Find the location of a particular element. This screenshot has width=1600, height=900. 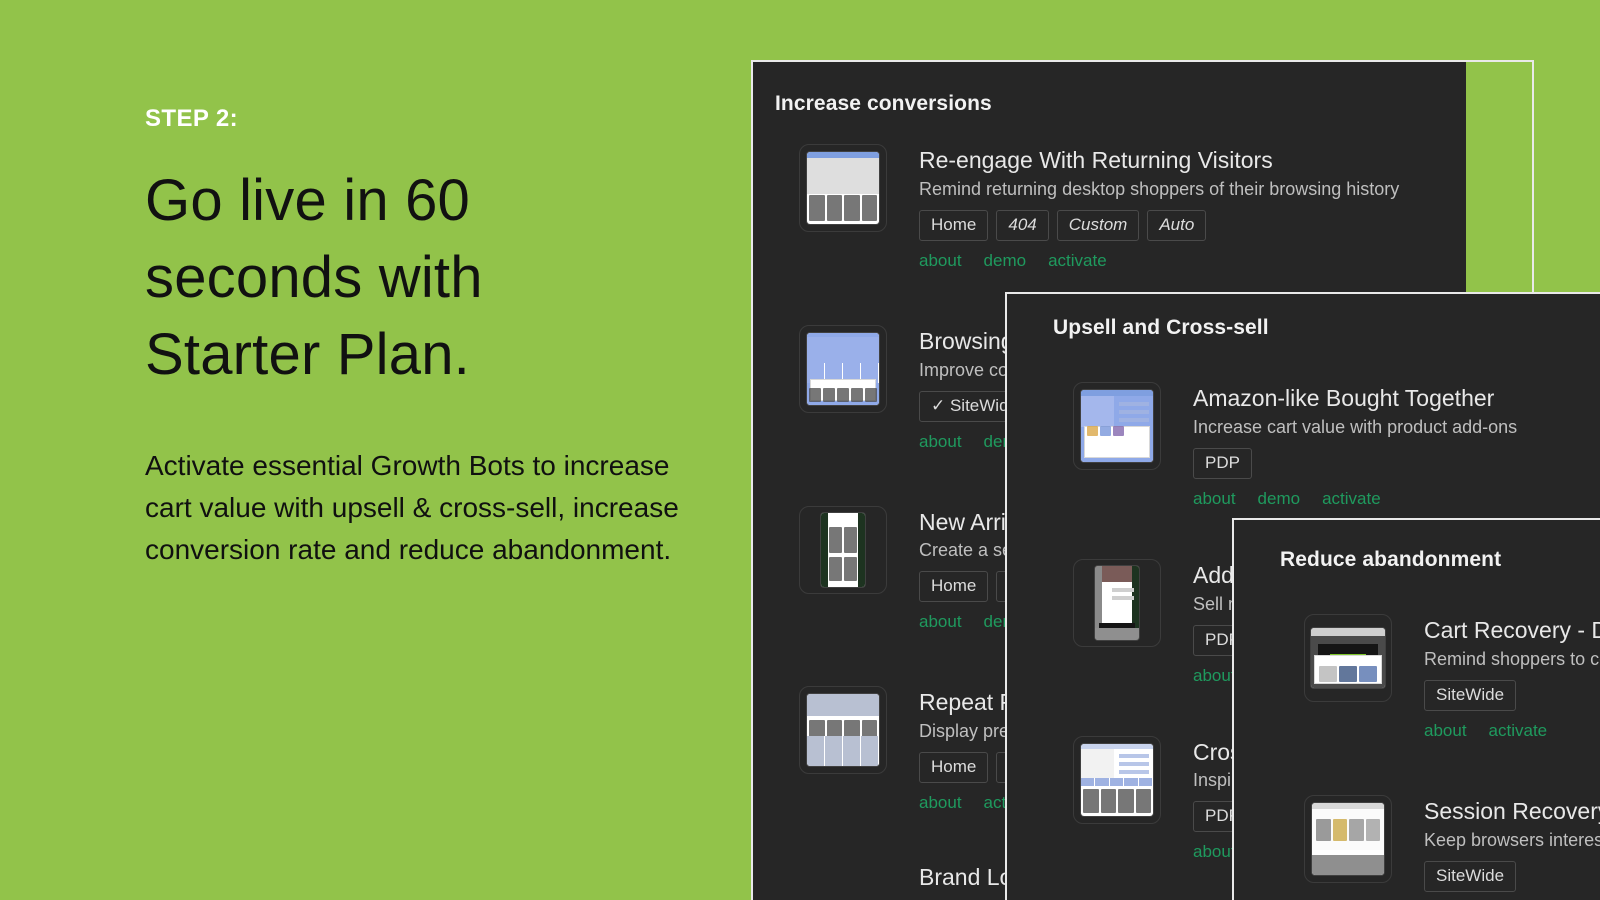

moodboard-thumbnail-icon is located at coordinates (843, 188).